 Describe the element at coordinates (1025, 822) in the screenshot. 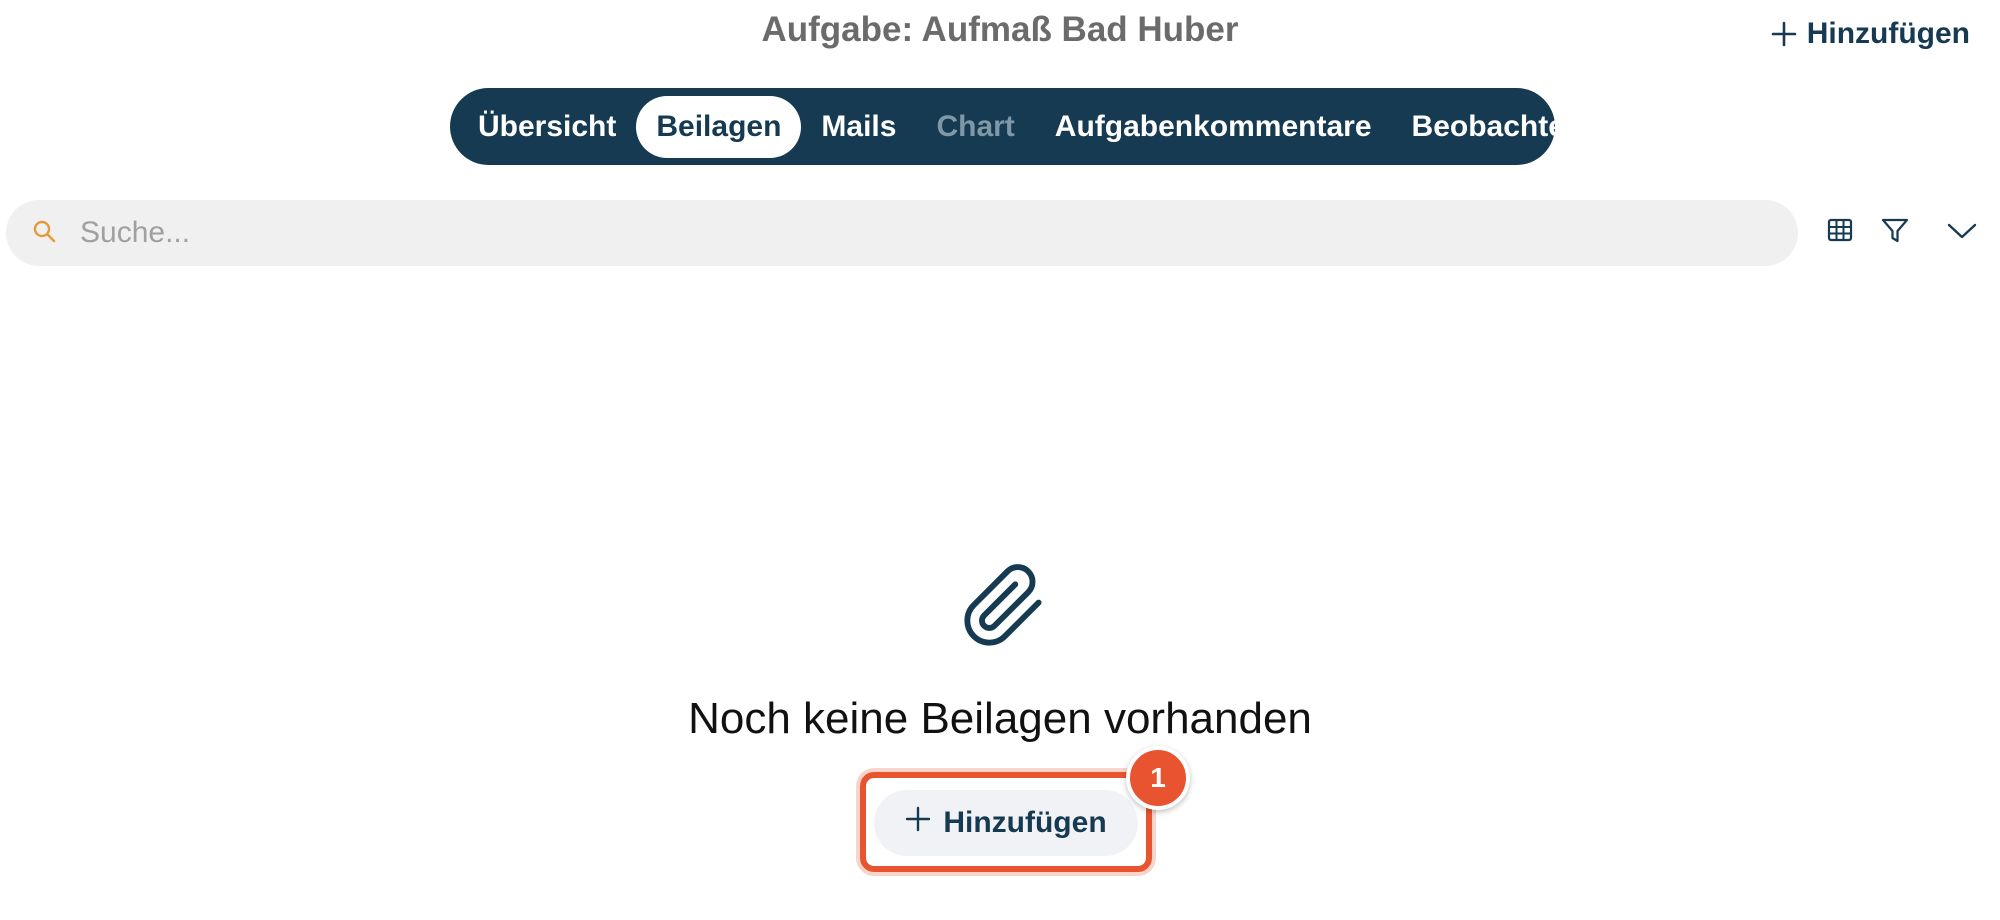

I see `empty-state-add-label: Hinzufügen` at that location.